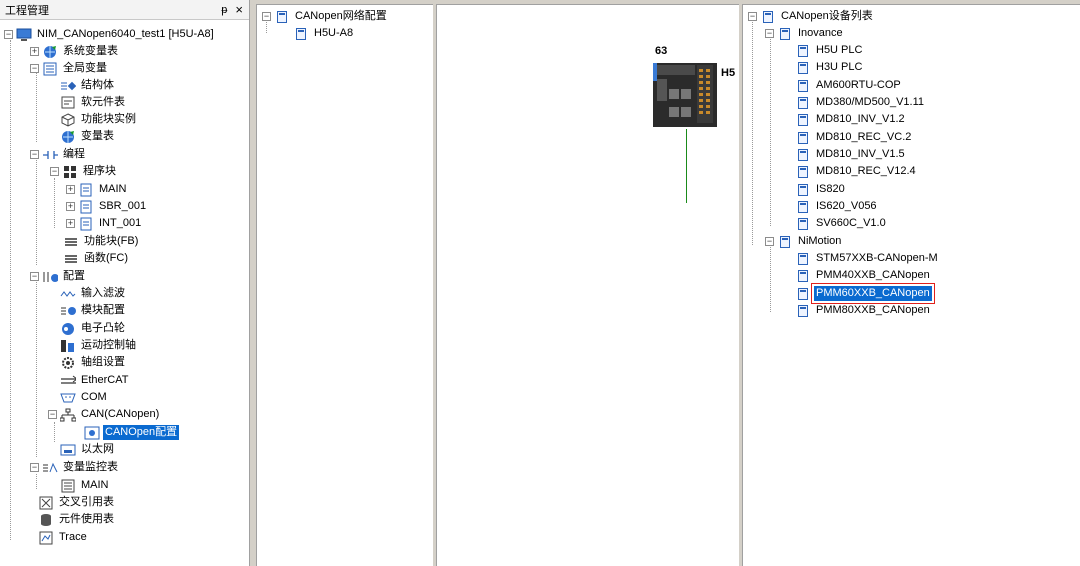 This screenshot has height=566, width=1080. I want to click on tree-item-can: − CAN(CANopen), so click(104, 414).